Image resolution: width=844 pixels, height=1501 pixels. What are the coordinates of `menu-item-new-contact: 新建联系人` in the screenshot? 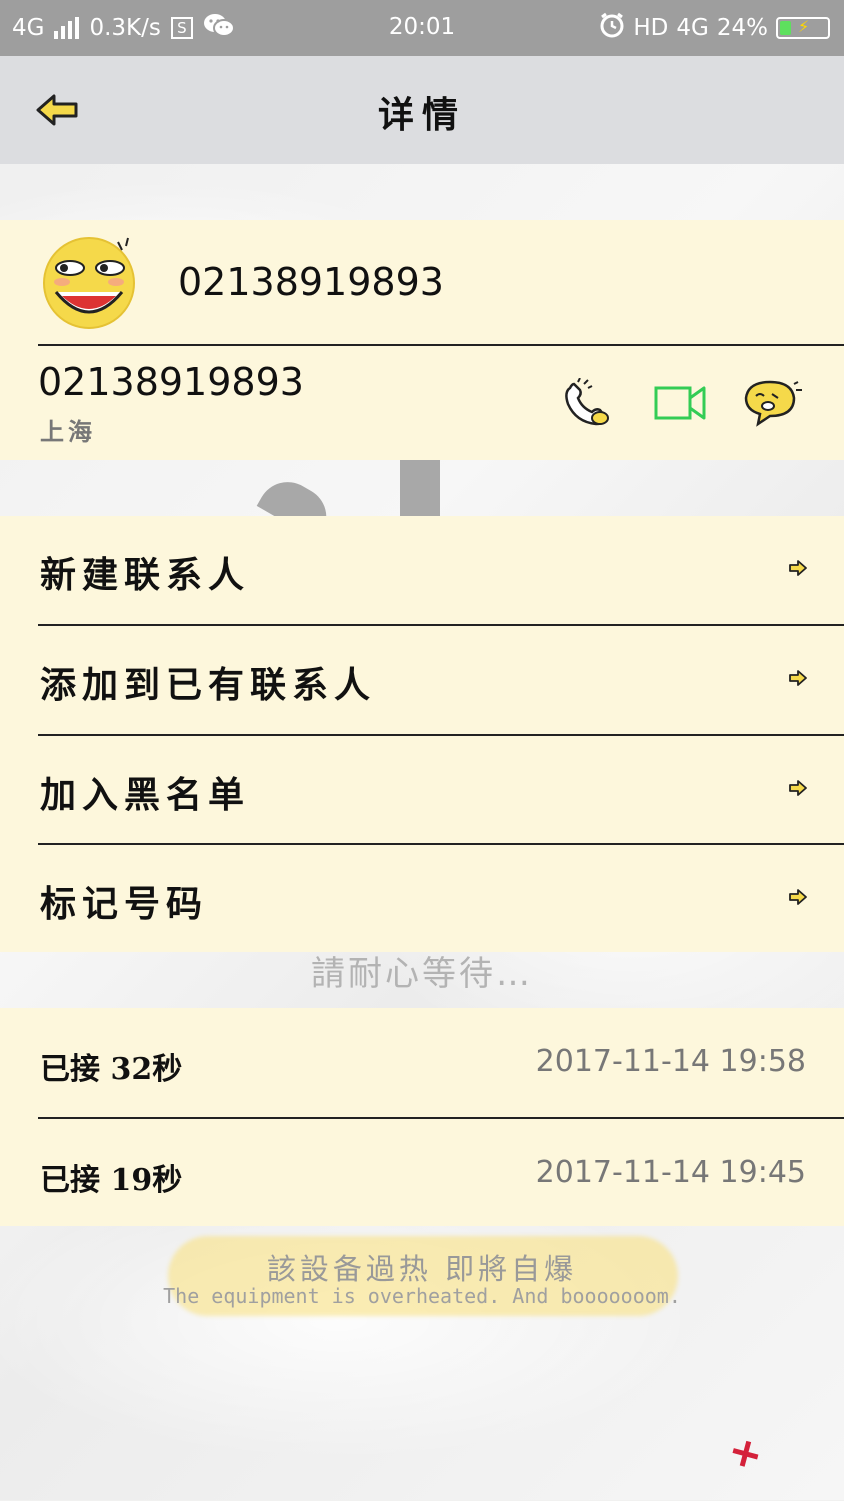 It's located at (422, 570).